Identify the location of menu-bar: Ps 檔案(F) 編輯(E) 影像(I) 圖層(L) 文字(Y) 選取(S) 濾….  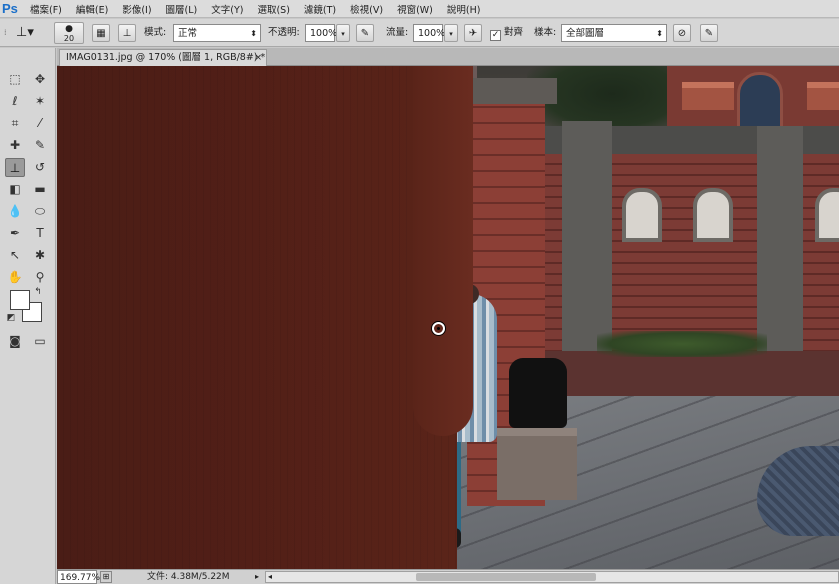
(419, 9).